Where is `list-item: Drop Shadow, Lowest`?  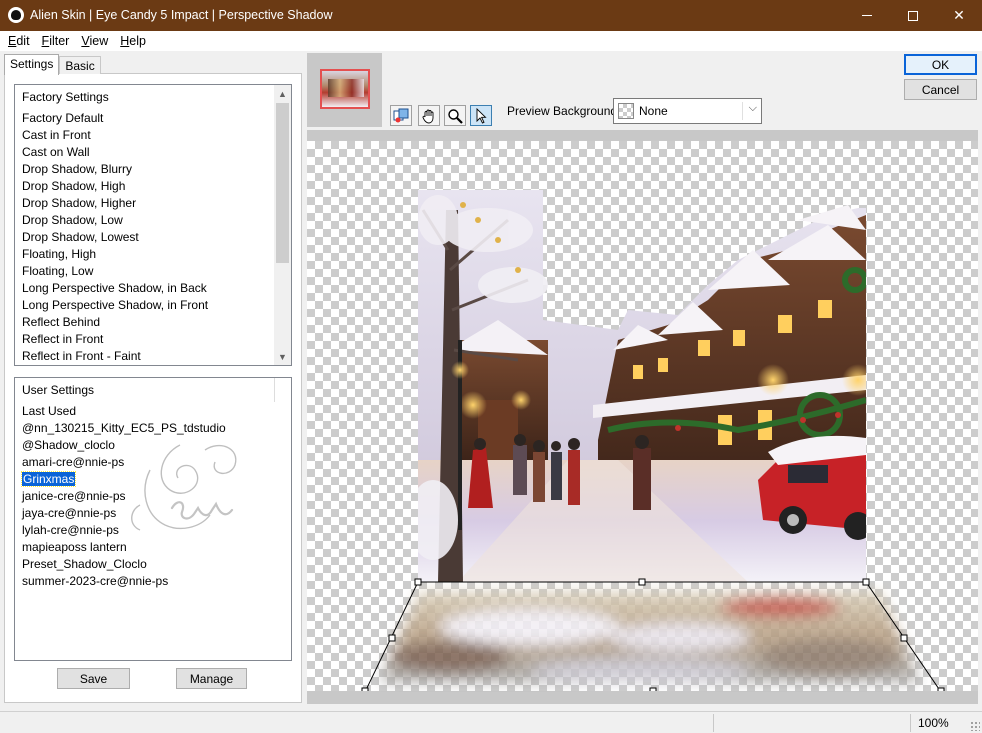
list-item: Drop Shadow, Lowest is located at coordinates (147, 237).